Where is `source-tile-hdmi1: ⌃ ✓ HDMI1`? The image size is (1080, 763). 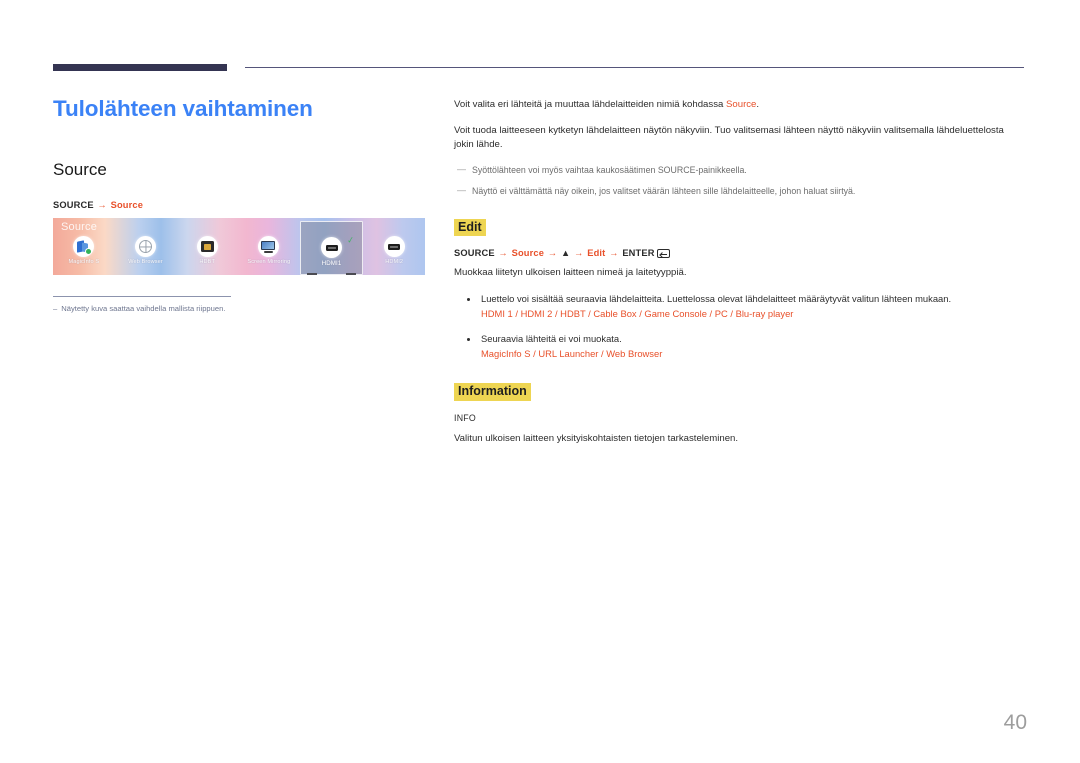 source-tile-hdmi1: ⌃ ✓ HDMI1 is located at coordinates (331, 247).